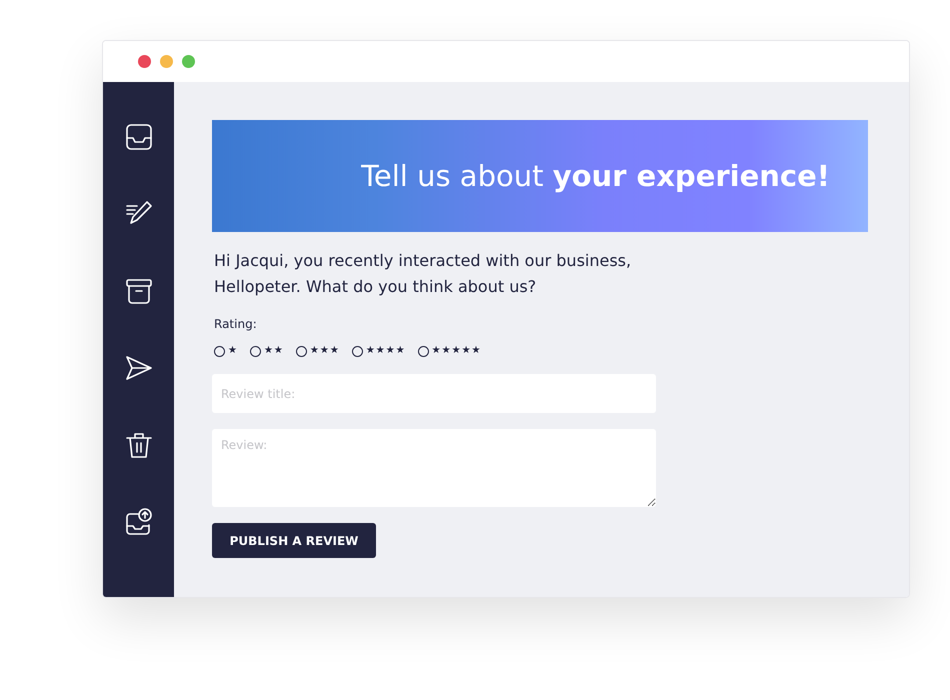 This screenshot has height=700, width=950. I want to click on inbox-upload-icon, so click(138, 522).